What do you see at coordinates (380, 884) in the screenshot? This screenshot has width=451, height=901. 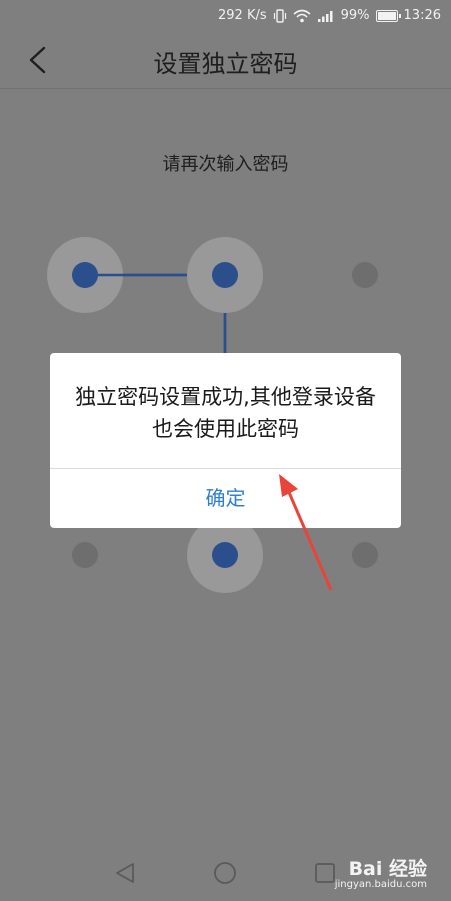 I see `watermark-url: jingyan.baidu.com` at bounding box center [380, 884].